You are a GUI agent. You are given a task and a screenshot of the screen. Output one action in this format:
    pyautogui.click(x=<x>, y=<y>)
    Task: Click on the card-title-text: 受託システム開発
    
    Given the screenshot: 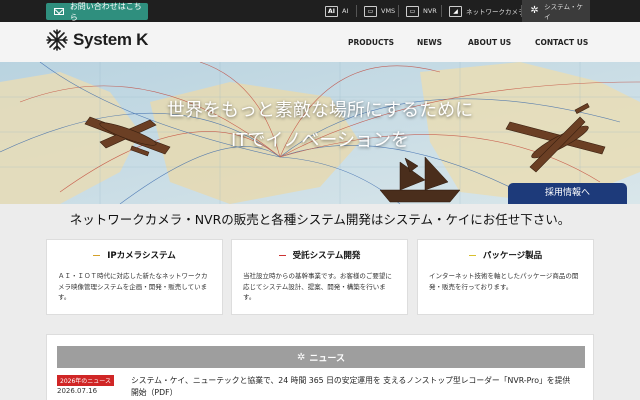 What is the action you would take?
    pyautogui.click(x=326, y=256)
    